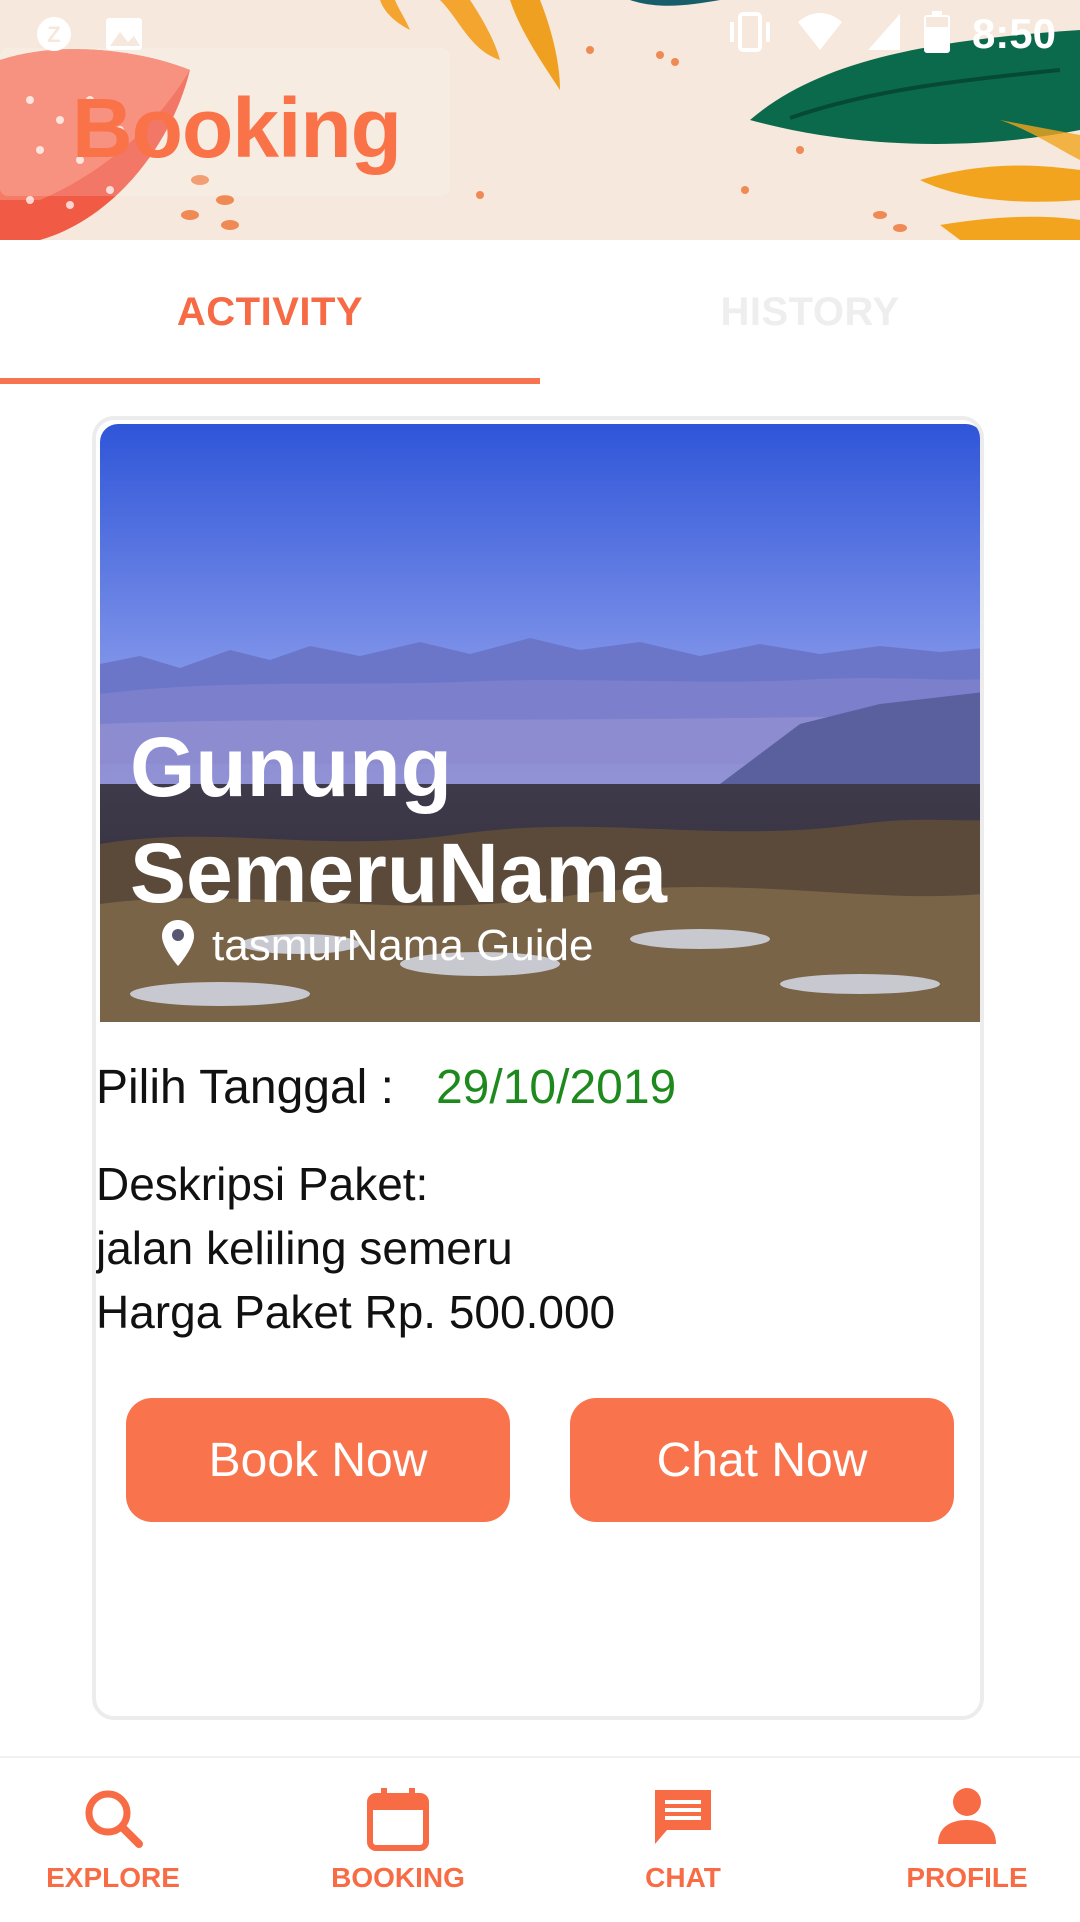 This screenshot has height=1922, width=1080. Describe the element at coordinates (113, 1877) in the screenshot. I see `nav-explore-label: EXPLORE` at that location.